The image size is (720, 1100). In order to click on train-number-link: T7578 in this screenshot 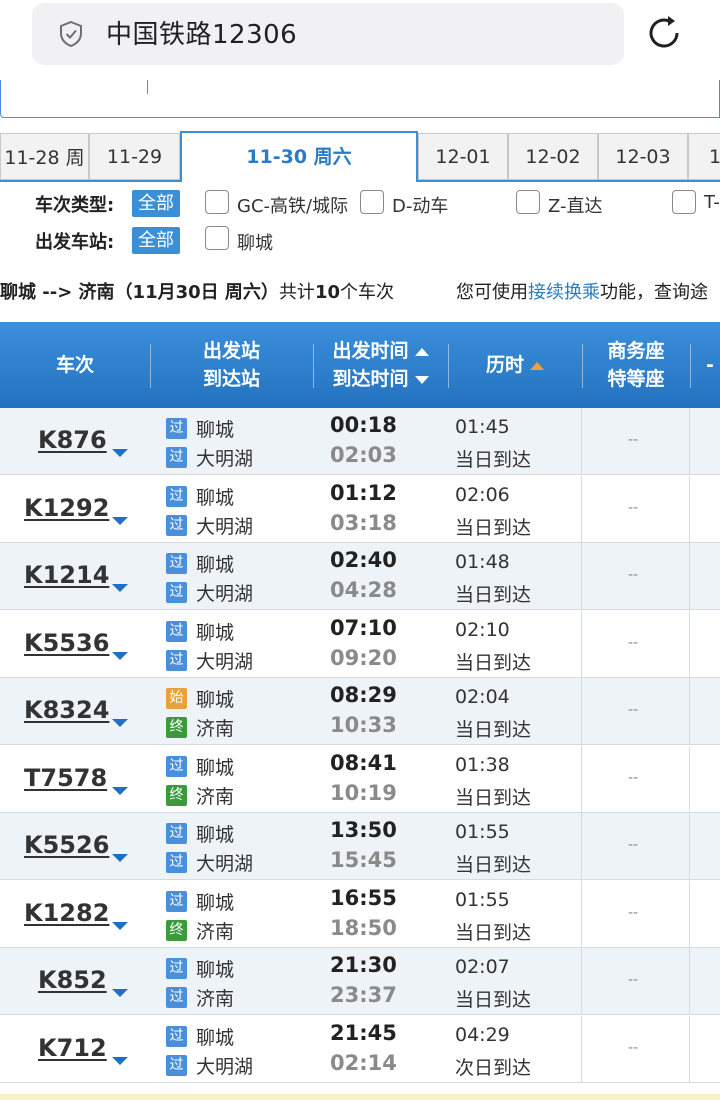, I will do `click(65, 778)`.